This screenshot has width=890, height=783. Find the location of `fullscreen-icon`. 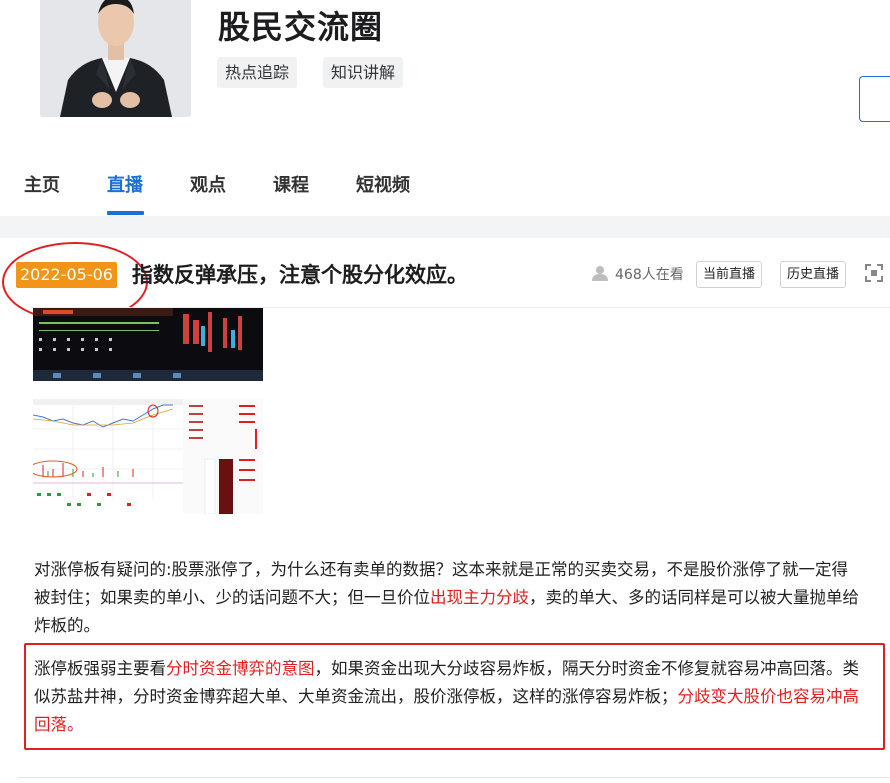

fullscreen-icon is located at coordinates (874, 273).